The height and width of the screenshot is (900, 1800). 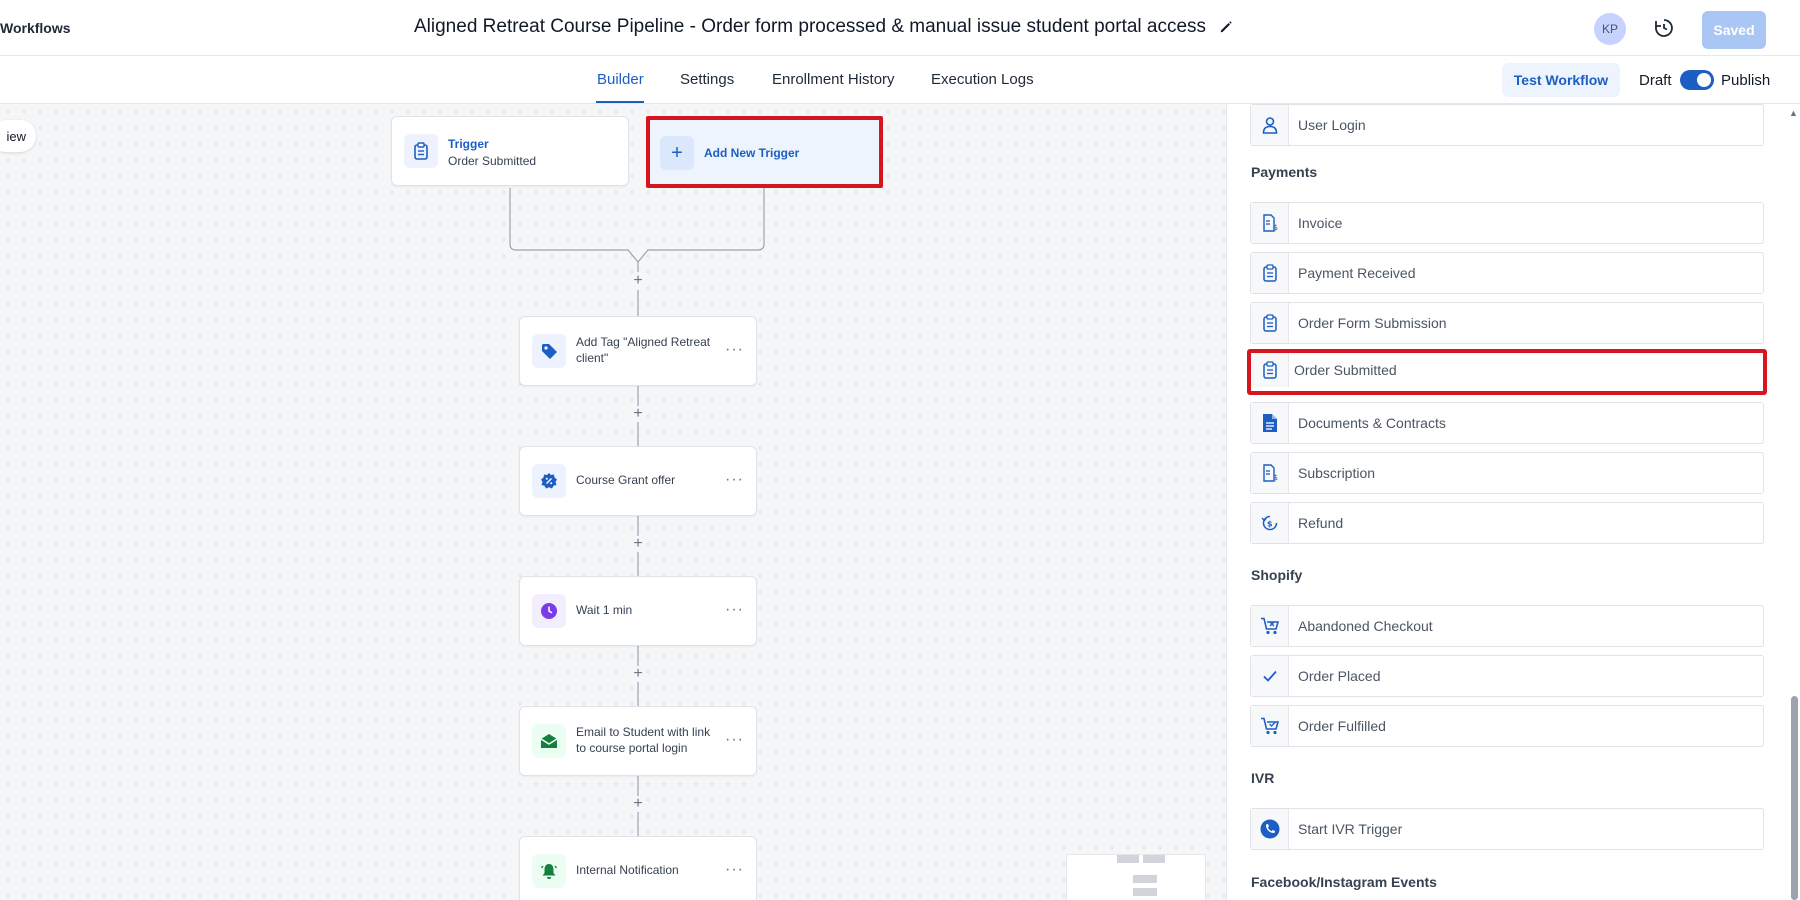 I want to click on phone-icon, so click(x=1270, y=829).